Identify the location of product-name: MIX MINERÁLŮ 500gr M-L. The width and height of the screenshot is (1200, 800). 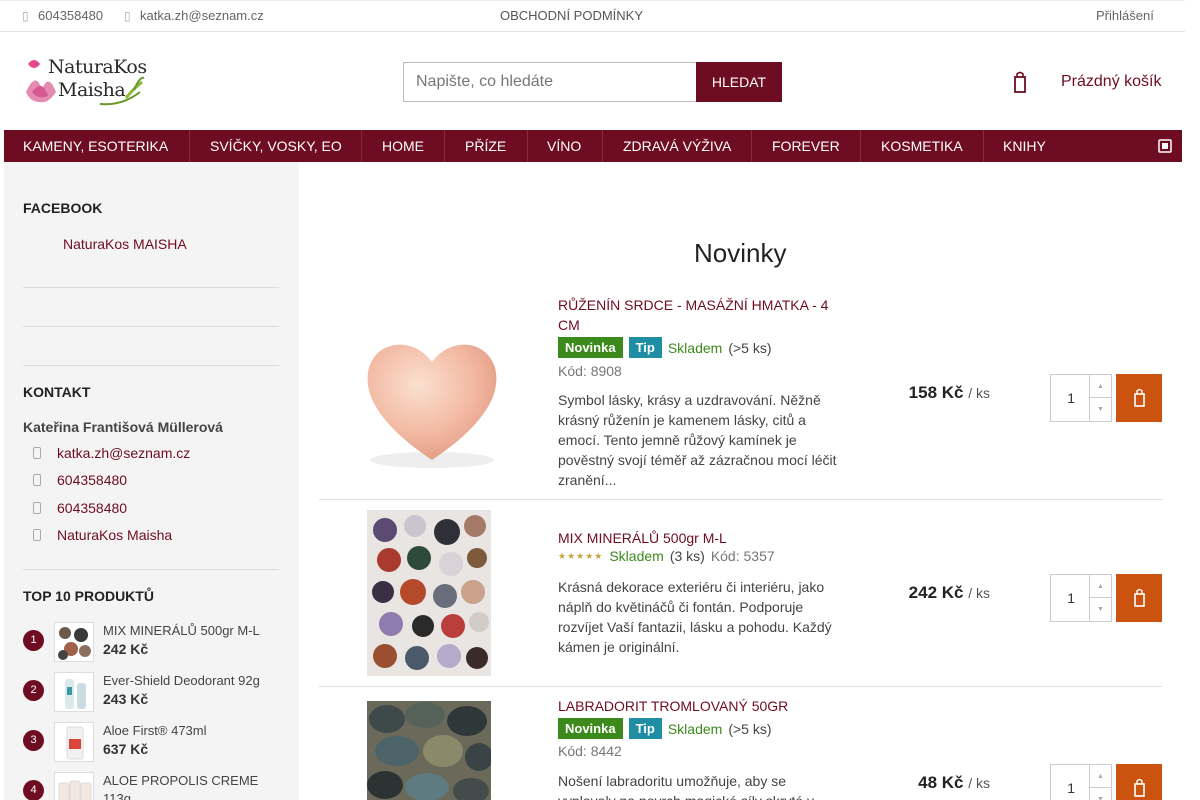
(698, 538).